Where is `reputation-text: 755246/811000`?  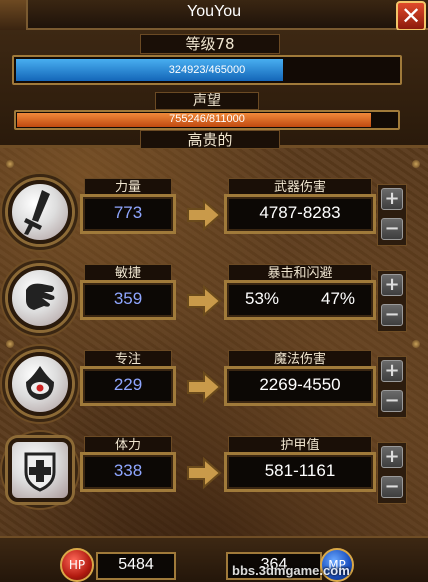
reputation-text: 755246/811000 is located at coordinates (207, 119).